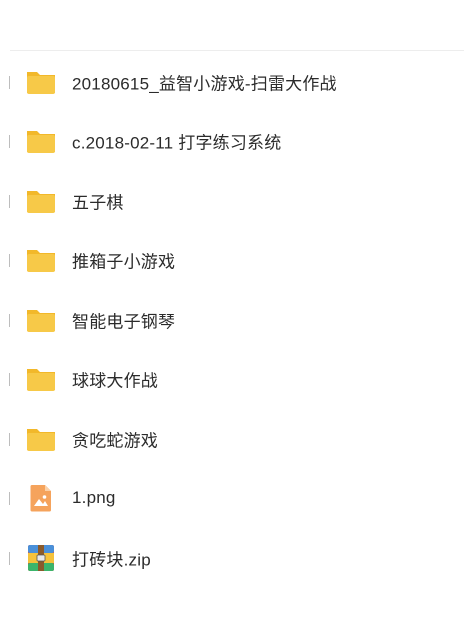 This screenshot has width=474, height=632. What do you see at coordinates (41, 558) in the screenshot?
I see `zip-archive-icon` at bounding box center [41, 558].